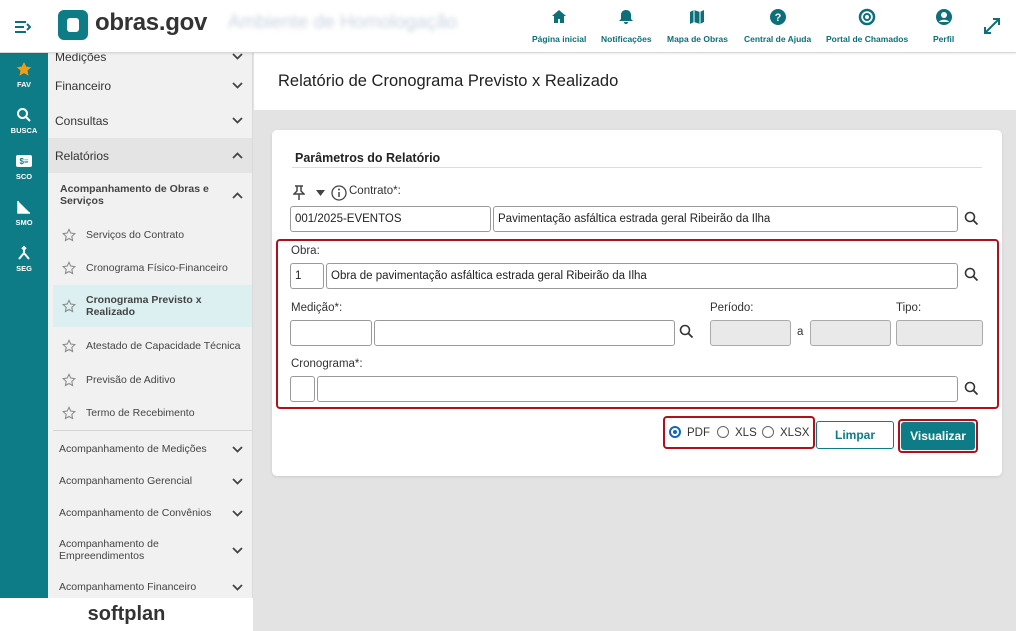 The image size is (1016, 631). What do you see at coordinates (343, 22) in the screenshot?
I see `environment-label: Ambiente de Homologação` at bounding box center [343, 22].